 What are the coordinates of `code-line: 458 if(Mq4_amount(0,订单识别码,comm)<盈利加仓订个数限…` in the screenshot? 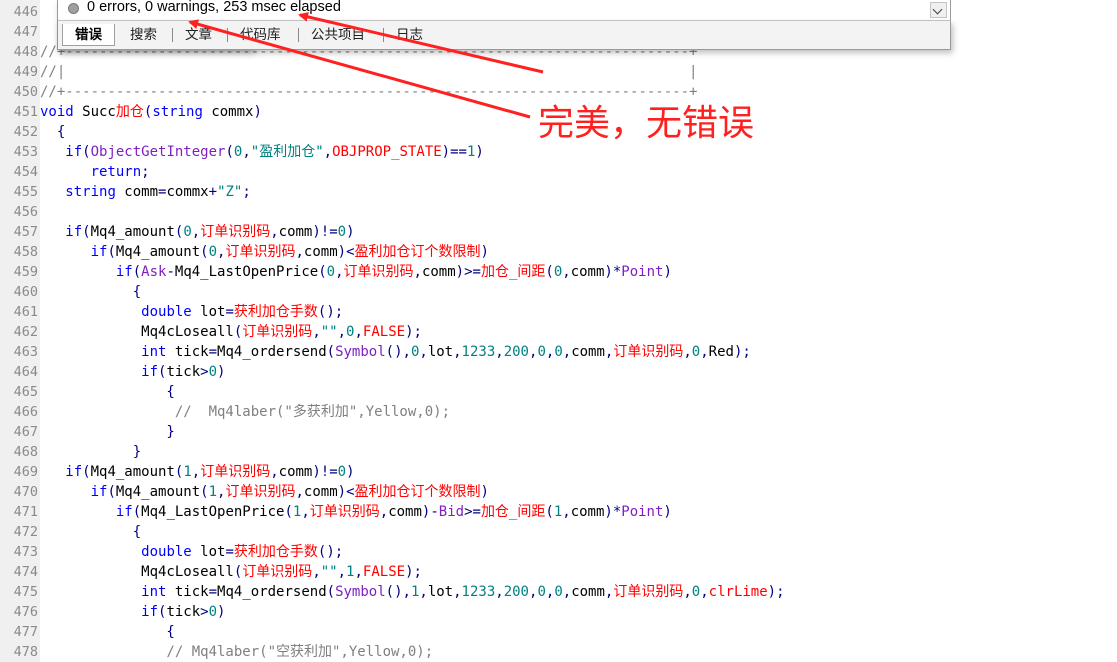 It's located at (558, 252).